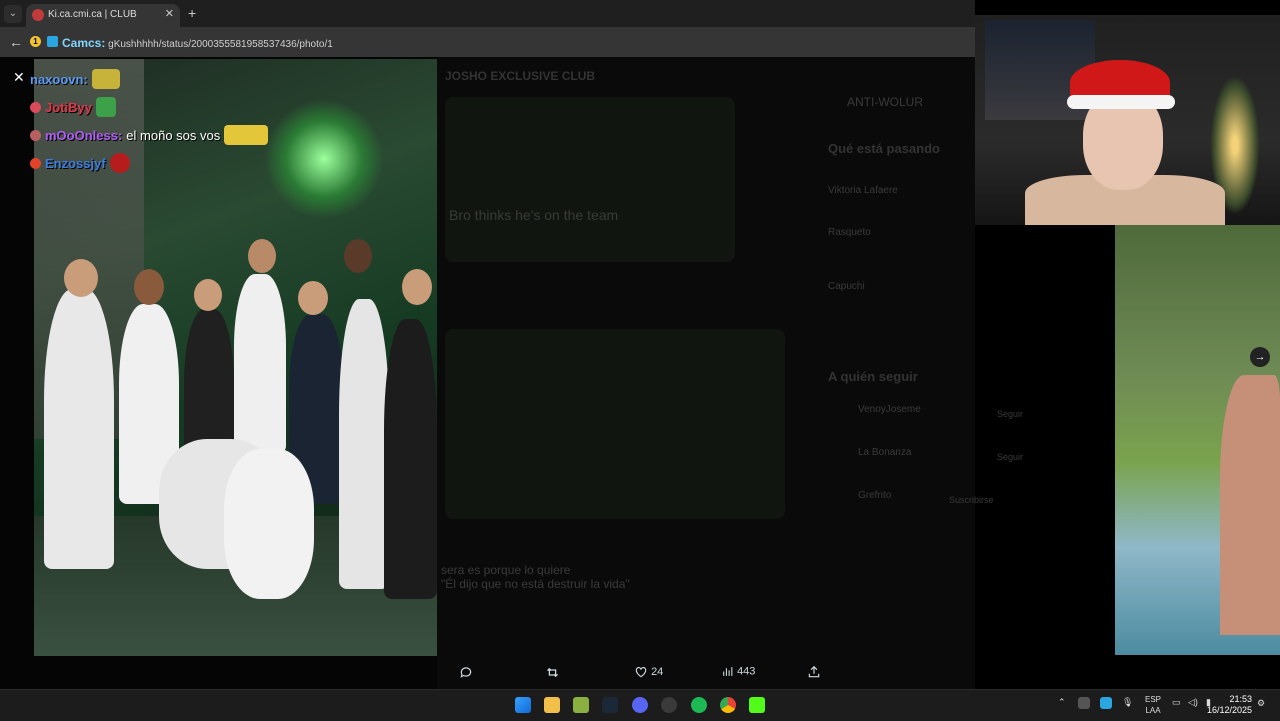 Image resolution: width=1280 pixels, height=721 pixels. What do you see at coordinates (1229, 710) in the screenshot?
I see `clock-date: 16/12/2025` at bounding box center [1229, 710].